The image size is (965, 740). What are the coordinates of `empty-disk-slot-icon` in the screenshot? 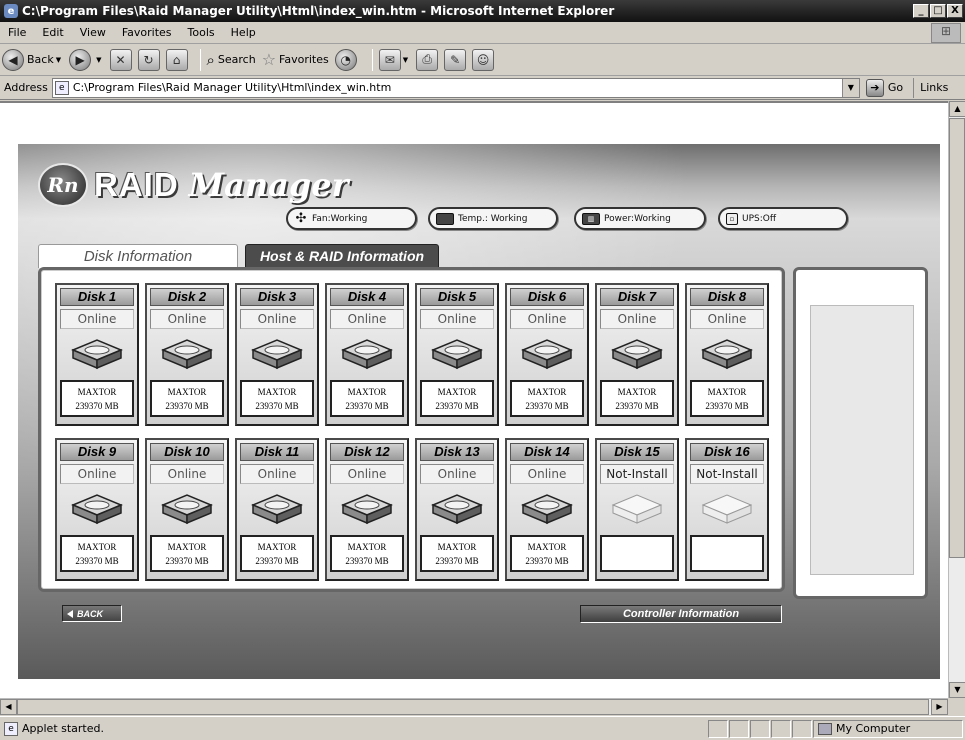 It's located at (637, 509).